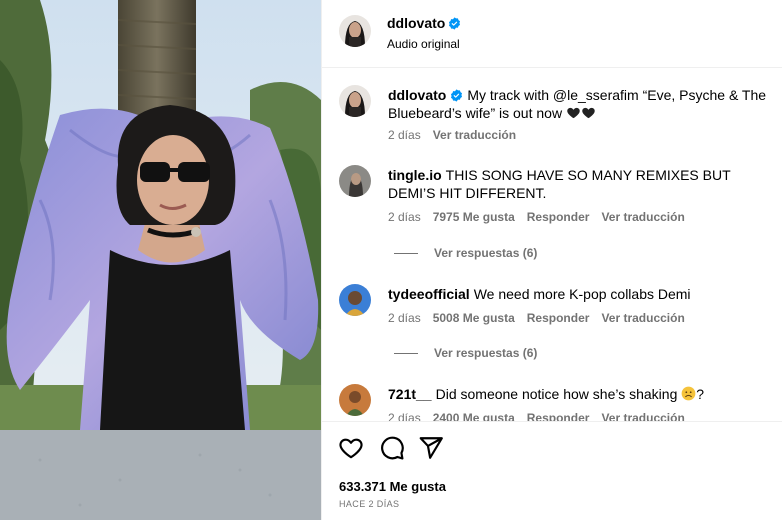 This screenshot has height=520, width=782. What do you see at coordinates (474, 217) in the screenshot?
I see `comment-likes: 7975 Me gusta` at bounding box center [474, 217].